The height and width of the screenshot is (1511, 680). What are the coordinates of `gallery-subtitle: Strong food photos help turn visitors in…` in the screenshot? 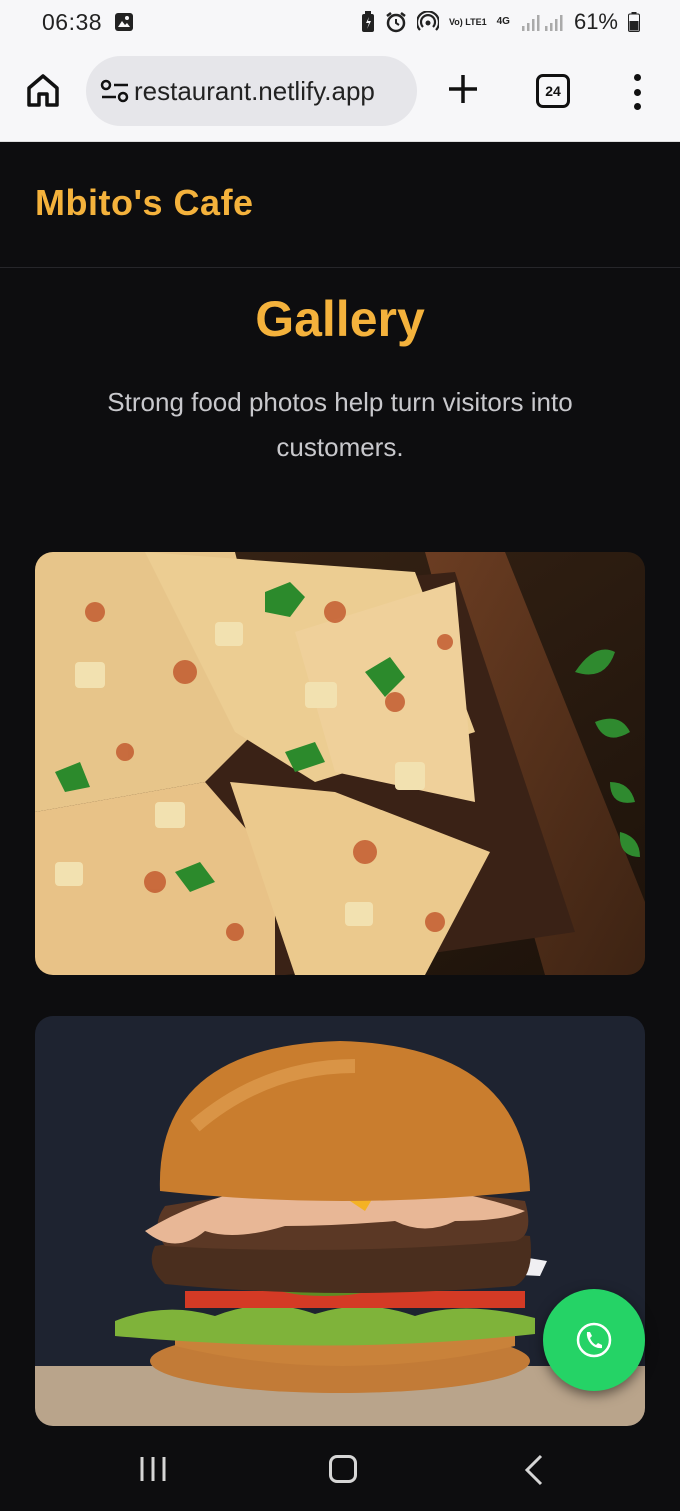 It's located at (340, 424).